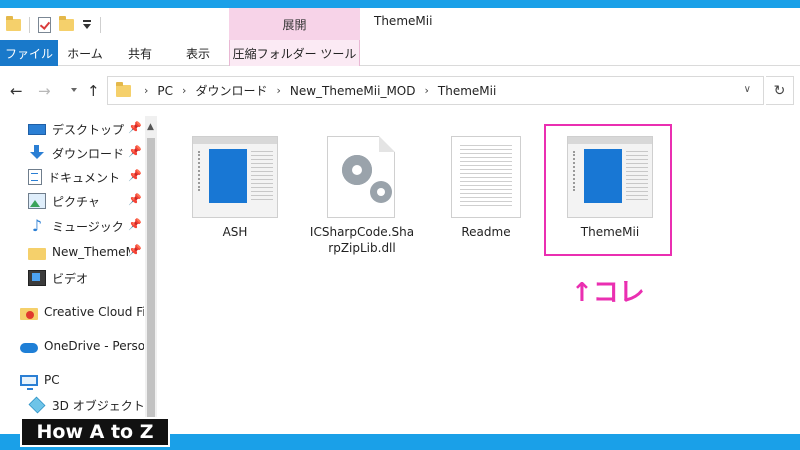  Describe the element at coordinates (294, 53) in the screenshot. I see `tab-compressed-folder-tools: 圧縮フォルダー ツール` at that location.